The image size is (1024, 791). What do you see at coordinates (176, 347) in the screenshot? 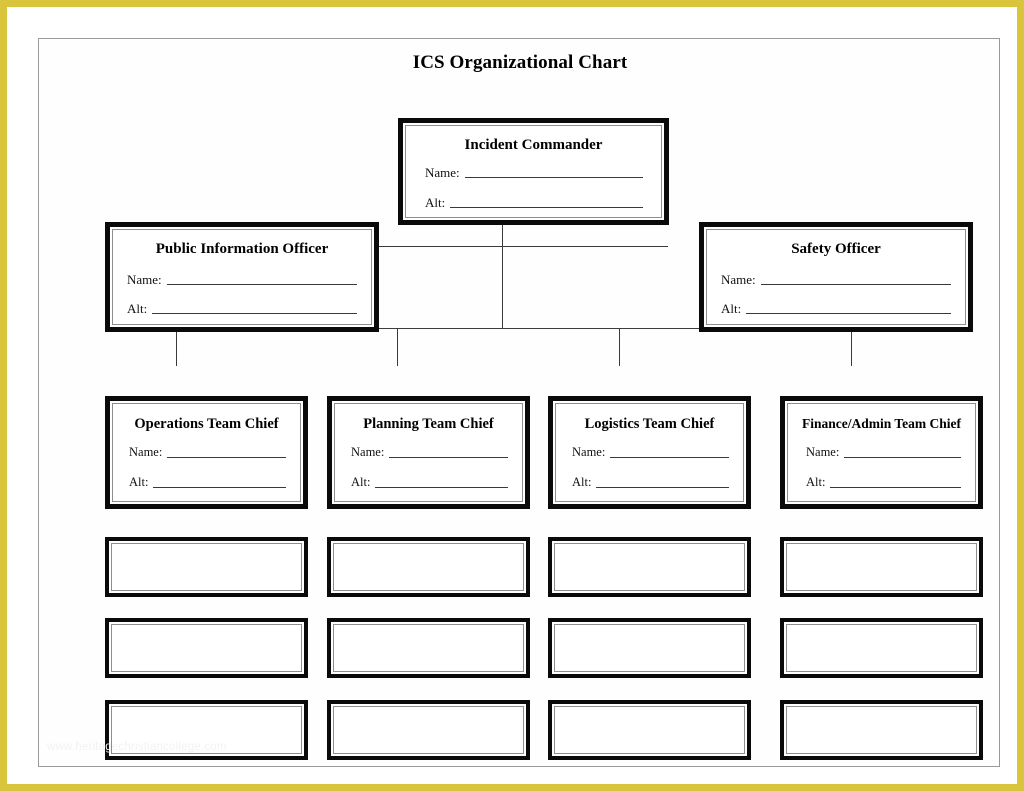
I see `connector-drop-col1` at bounding box center [176, 347].